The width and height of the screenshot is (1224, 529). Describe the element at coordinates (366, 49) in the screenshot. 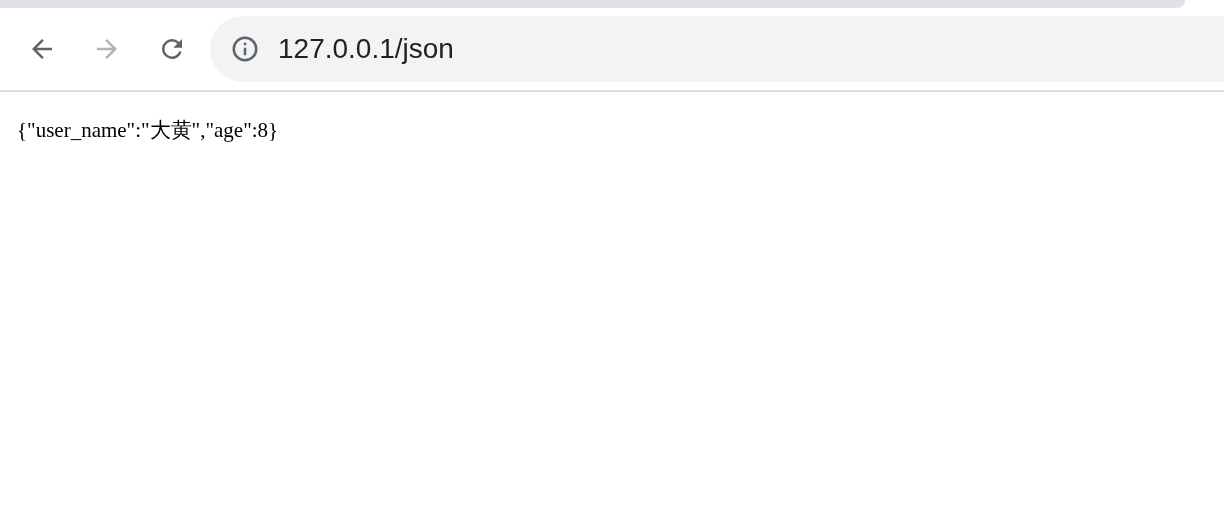

I see `url-text: 127.0.0.1/json` at that location.